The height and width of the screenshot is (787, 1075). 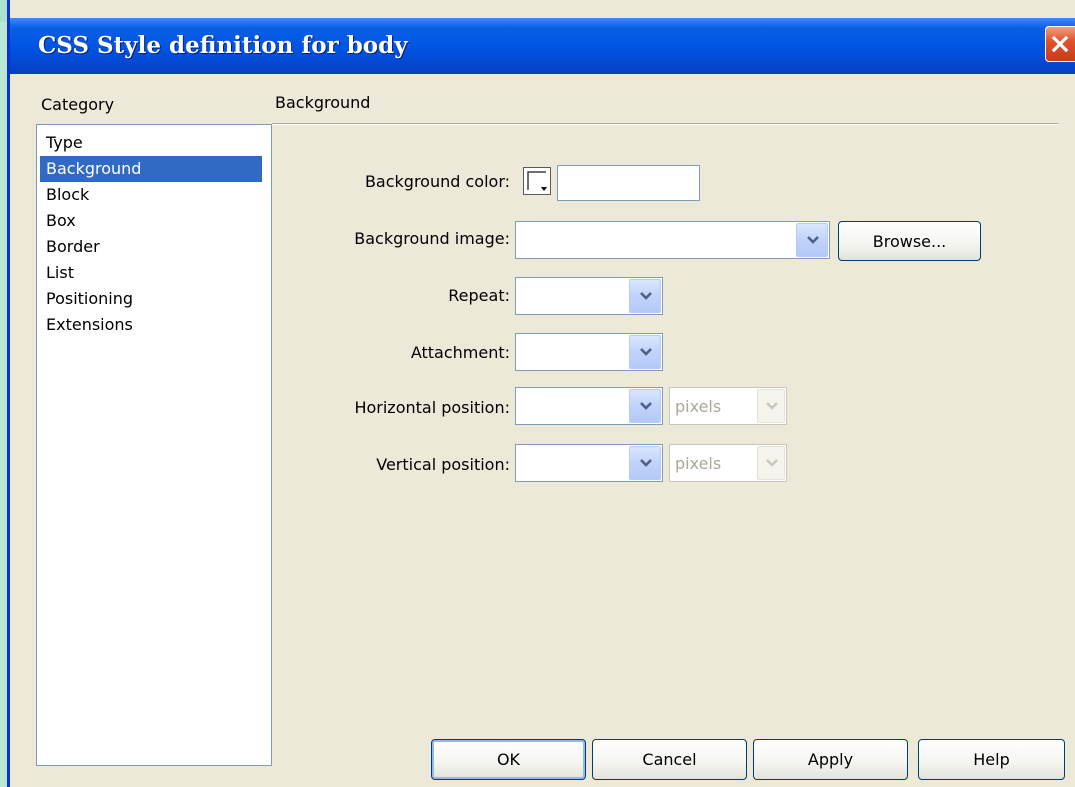 What do you see at coordinates (151, 169) in the screenshot?
I see `category-item-background: Background` at bounding box center [151, 169].